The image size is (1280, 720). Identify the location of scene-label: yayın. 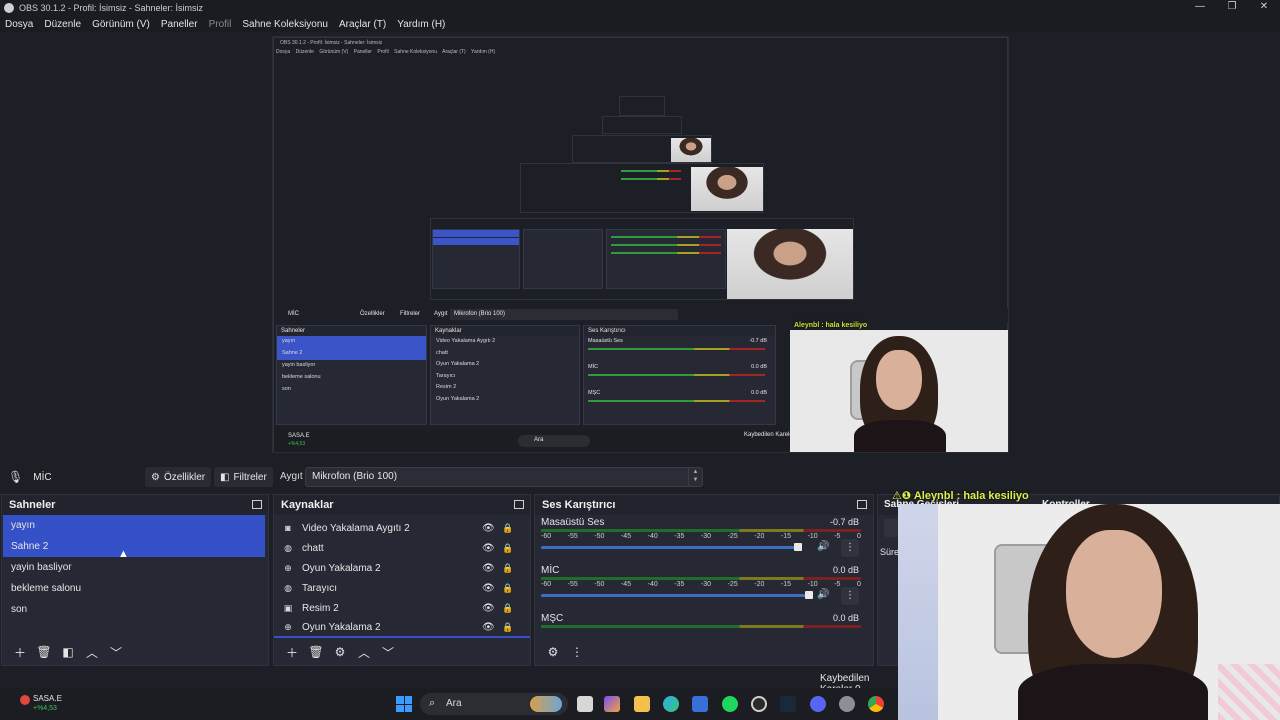
(23, 525).